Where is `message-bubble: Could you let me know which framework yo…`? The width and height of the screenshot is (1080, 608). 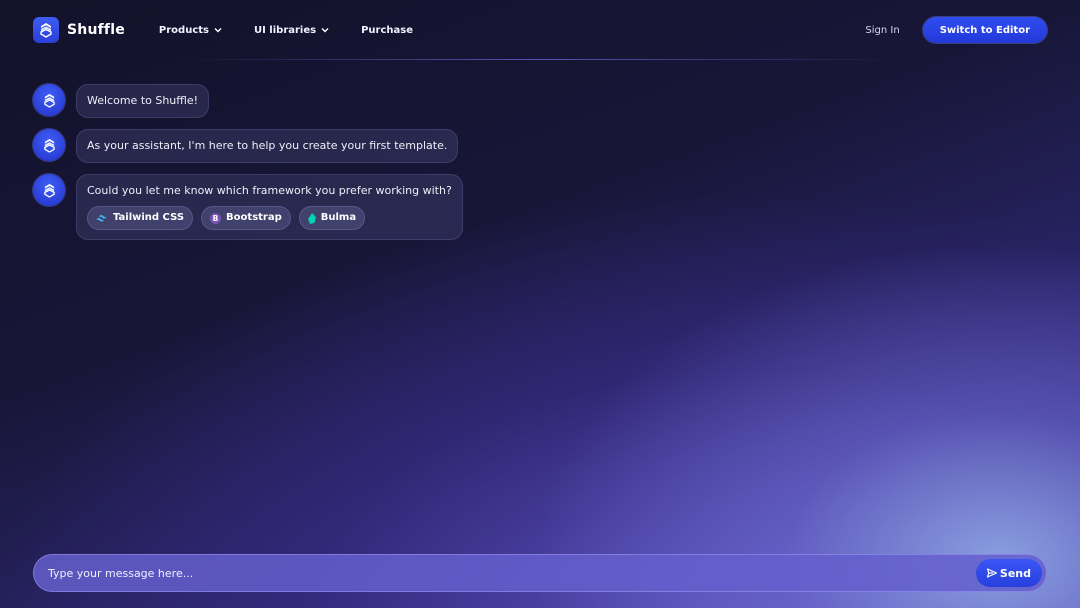
message-bubble: Could you let me know which framework yo… is located at coordinates (269, 207).